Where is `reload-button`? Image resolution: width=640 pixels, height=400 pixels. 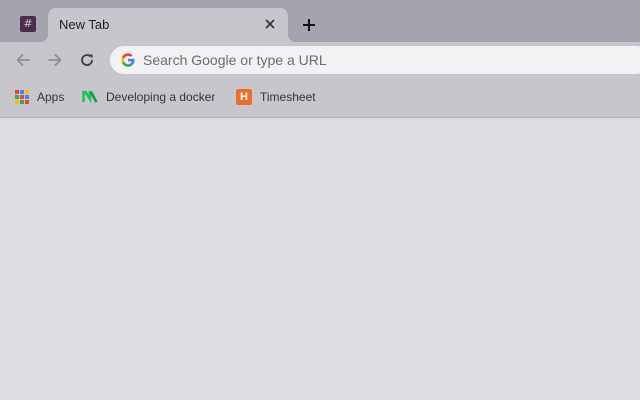 reload-button is located at coordinates (87, 60).